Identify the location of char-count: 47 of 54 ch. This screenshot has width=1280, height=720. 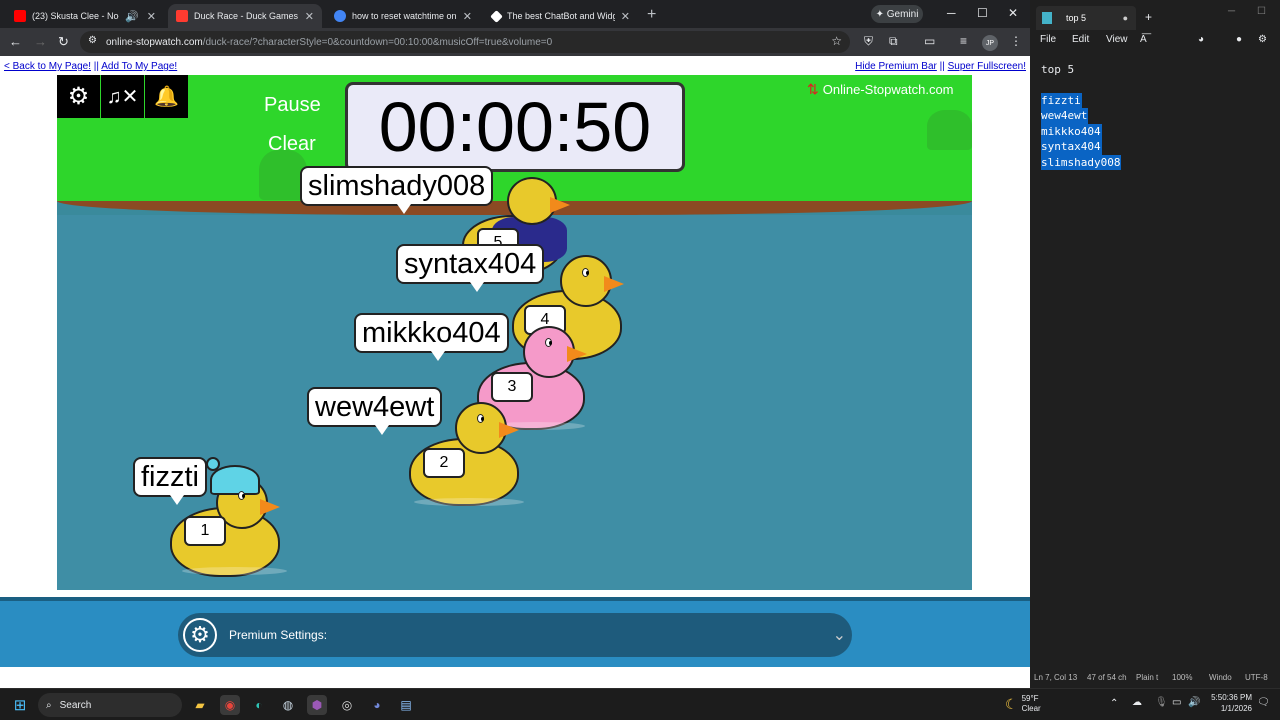
(1107, 677).